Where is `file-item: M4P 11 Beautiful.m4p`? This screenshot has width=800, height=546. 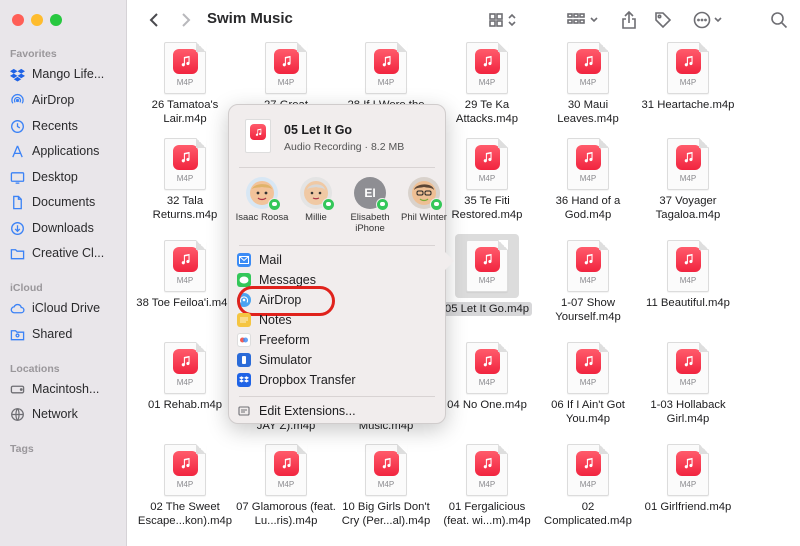 file-item: M4P 11 Beautiful.m4p is located at coordinates (688, 275).